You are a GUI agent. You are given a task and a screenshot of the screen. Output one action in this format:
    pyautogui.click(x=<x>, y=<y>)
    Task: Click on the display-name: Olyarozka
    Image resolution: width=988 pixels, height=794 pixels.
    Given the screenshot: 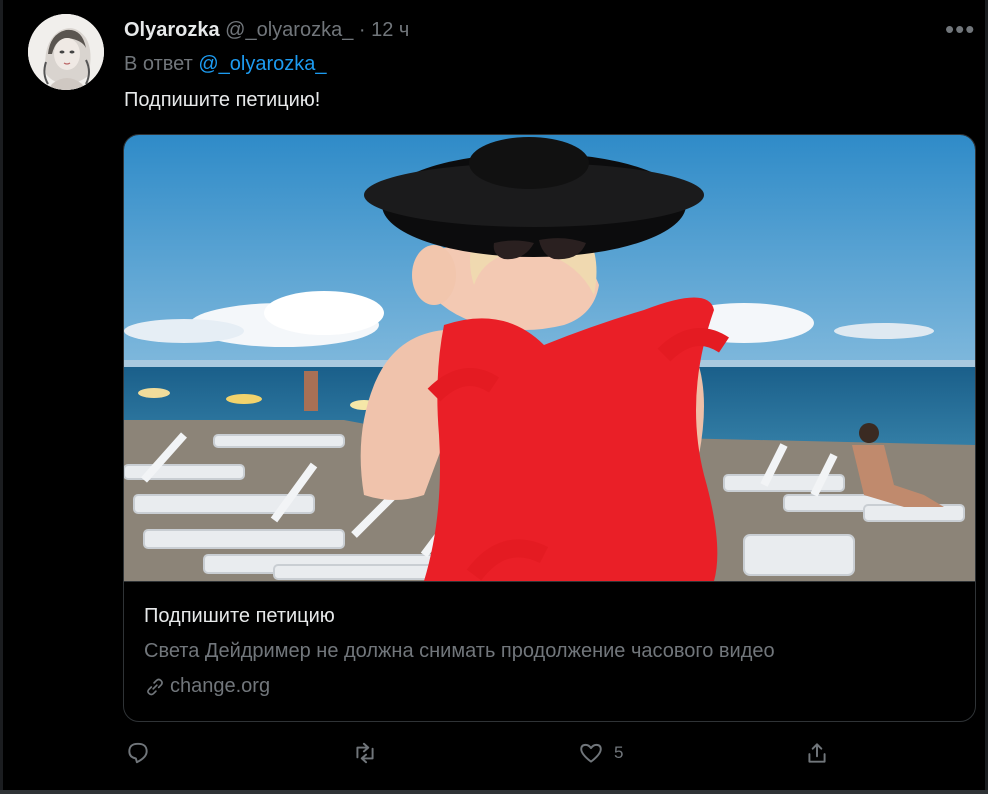 What is the action you would take?
    pyautogui.click(x=172, y=30)
    